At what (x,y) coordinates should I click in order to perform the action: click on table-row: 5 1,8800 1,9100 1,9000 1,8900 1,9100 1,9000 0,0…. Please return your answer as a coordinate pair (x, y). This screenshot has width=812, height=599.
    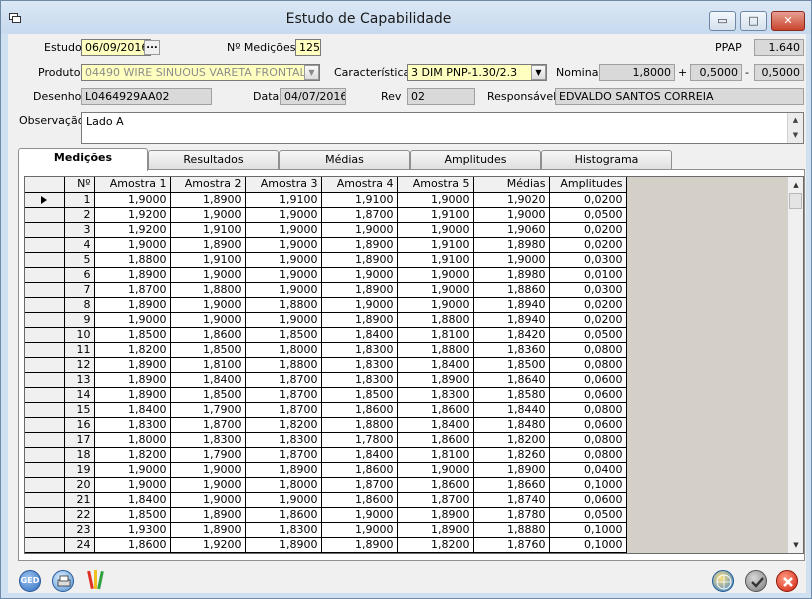
    Looking at the image, I should click on (326, 260).